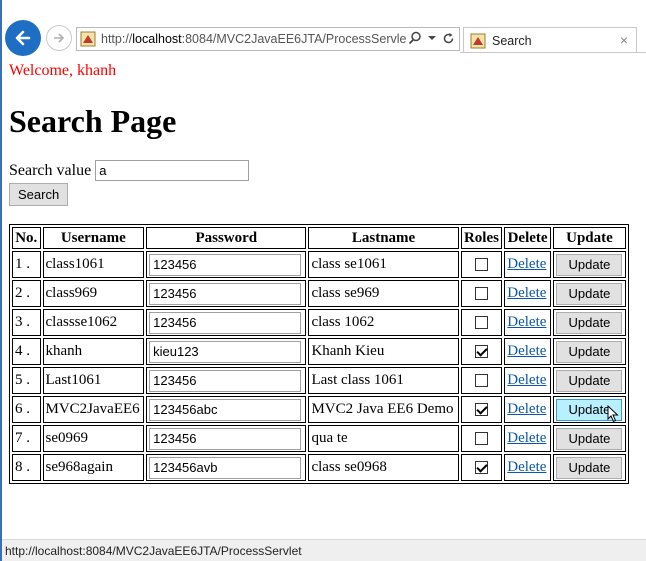 The width and height of the screenshot is (646, 561). I want to click on tab-strip-divider, so click(553, 52).